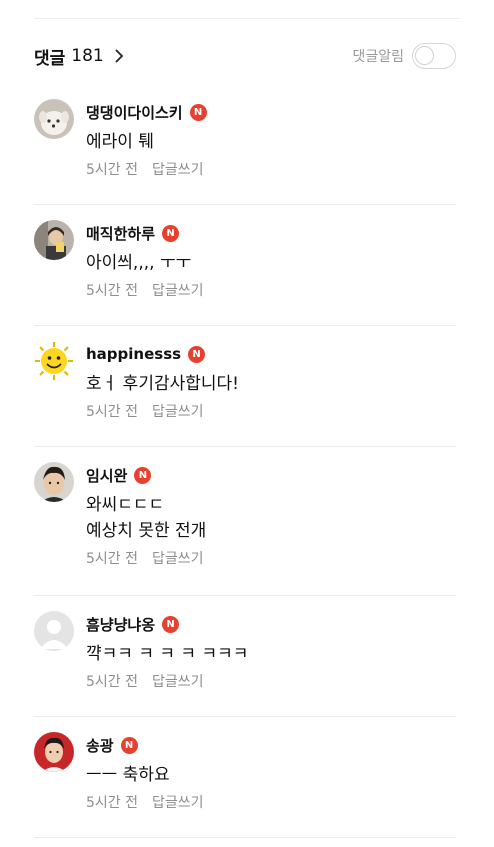 This screenshot has width=494, height=847. Describe the element at coordinates (120, 624) in the screenshot. I see `username: 흠냥냥냐옹` at that location.